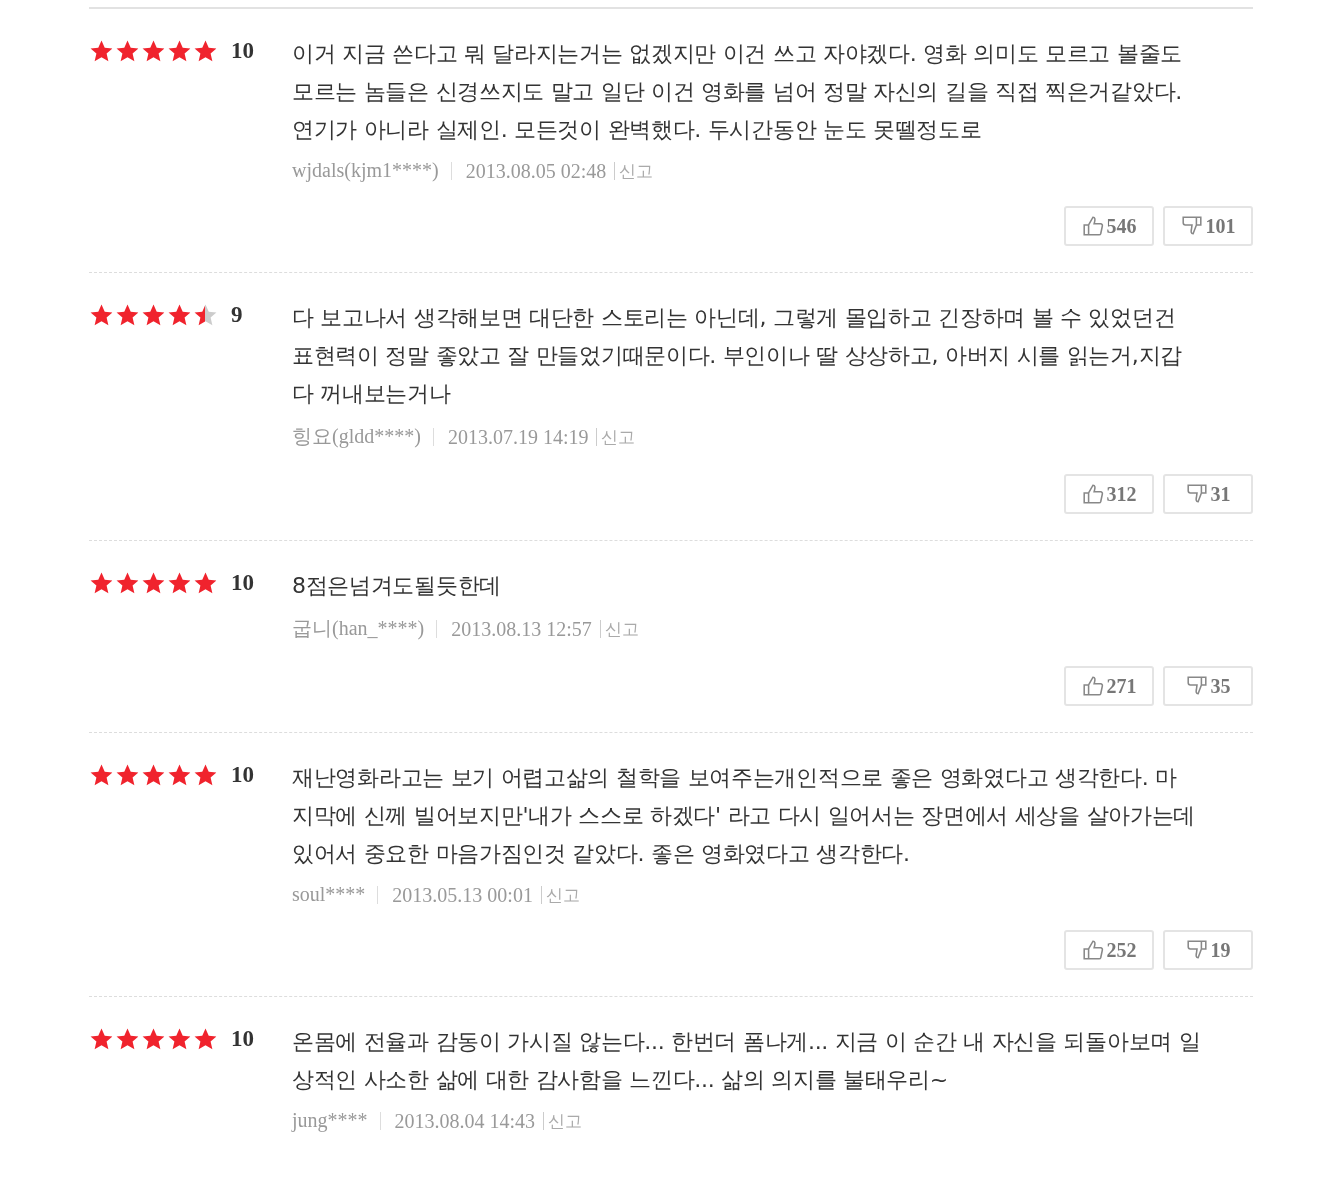 This screenshot has height=1183, width=1338. What do you see at coordinates (365, 170) in the screenshot?
I see `author-name: wjdals(kjm1****)` at bounding box center [365, 170].